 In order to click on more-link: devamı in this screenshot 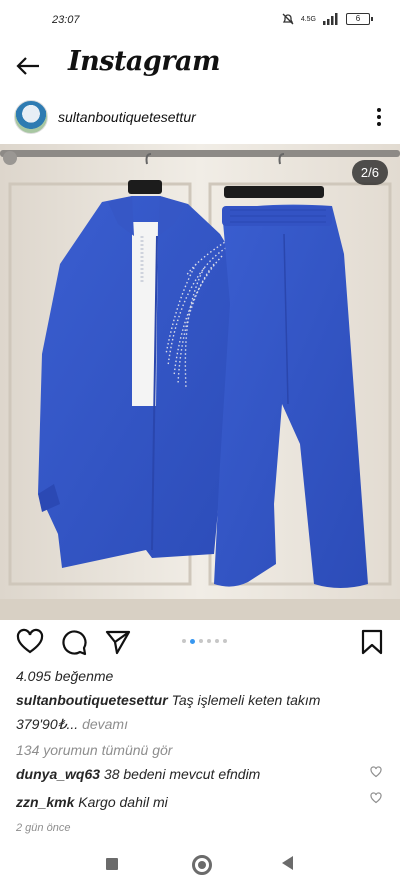, I will do `click(105, 724)`.